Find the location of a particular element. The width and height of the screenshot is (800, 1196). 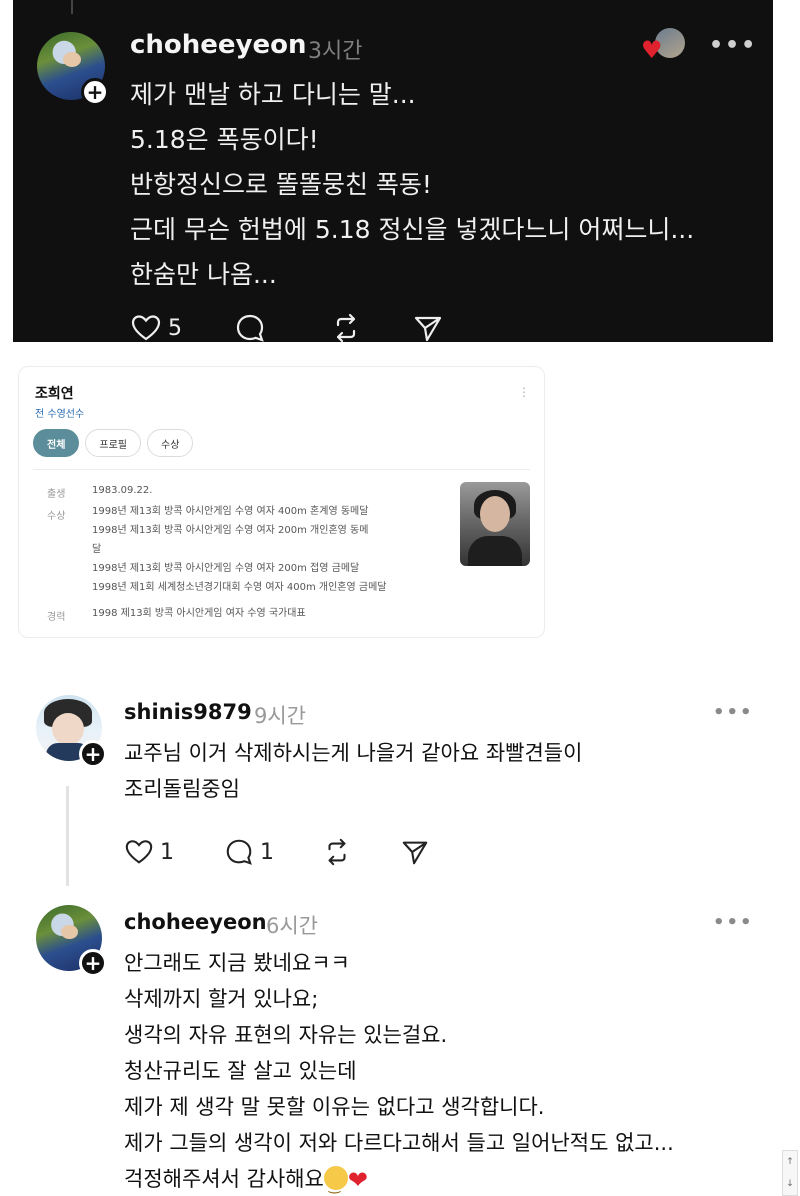

comment-last-text: 걱정해주셔서 감사해요 is located at coordinates (224, 1179).